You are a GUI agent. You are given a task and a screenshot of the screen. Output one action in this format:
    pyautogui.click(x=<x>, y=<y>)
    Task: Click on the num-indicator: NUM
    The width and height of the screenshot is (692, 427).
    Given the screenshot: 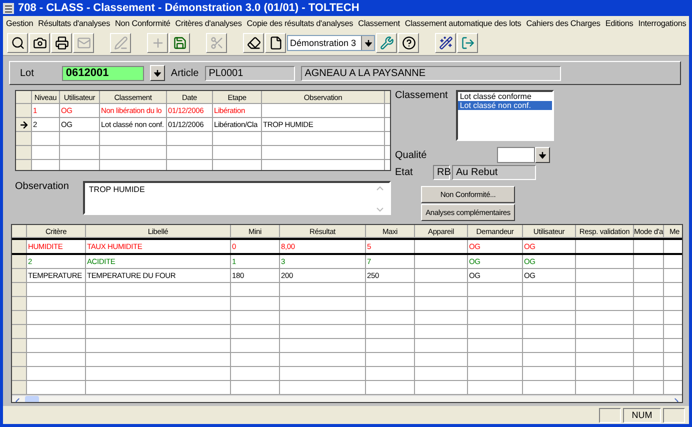 What is the action you would take?
    pyautogui.click(x=642, y=415)
    